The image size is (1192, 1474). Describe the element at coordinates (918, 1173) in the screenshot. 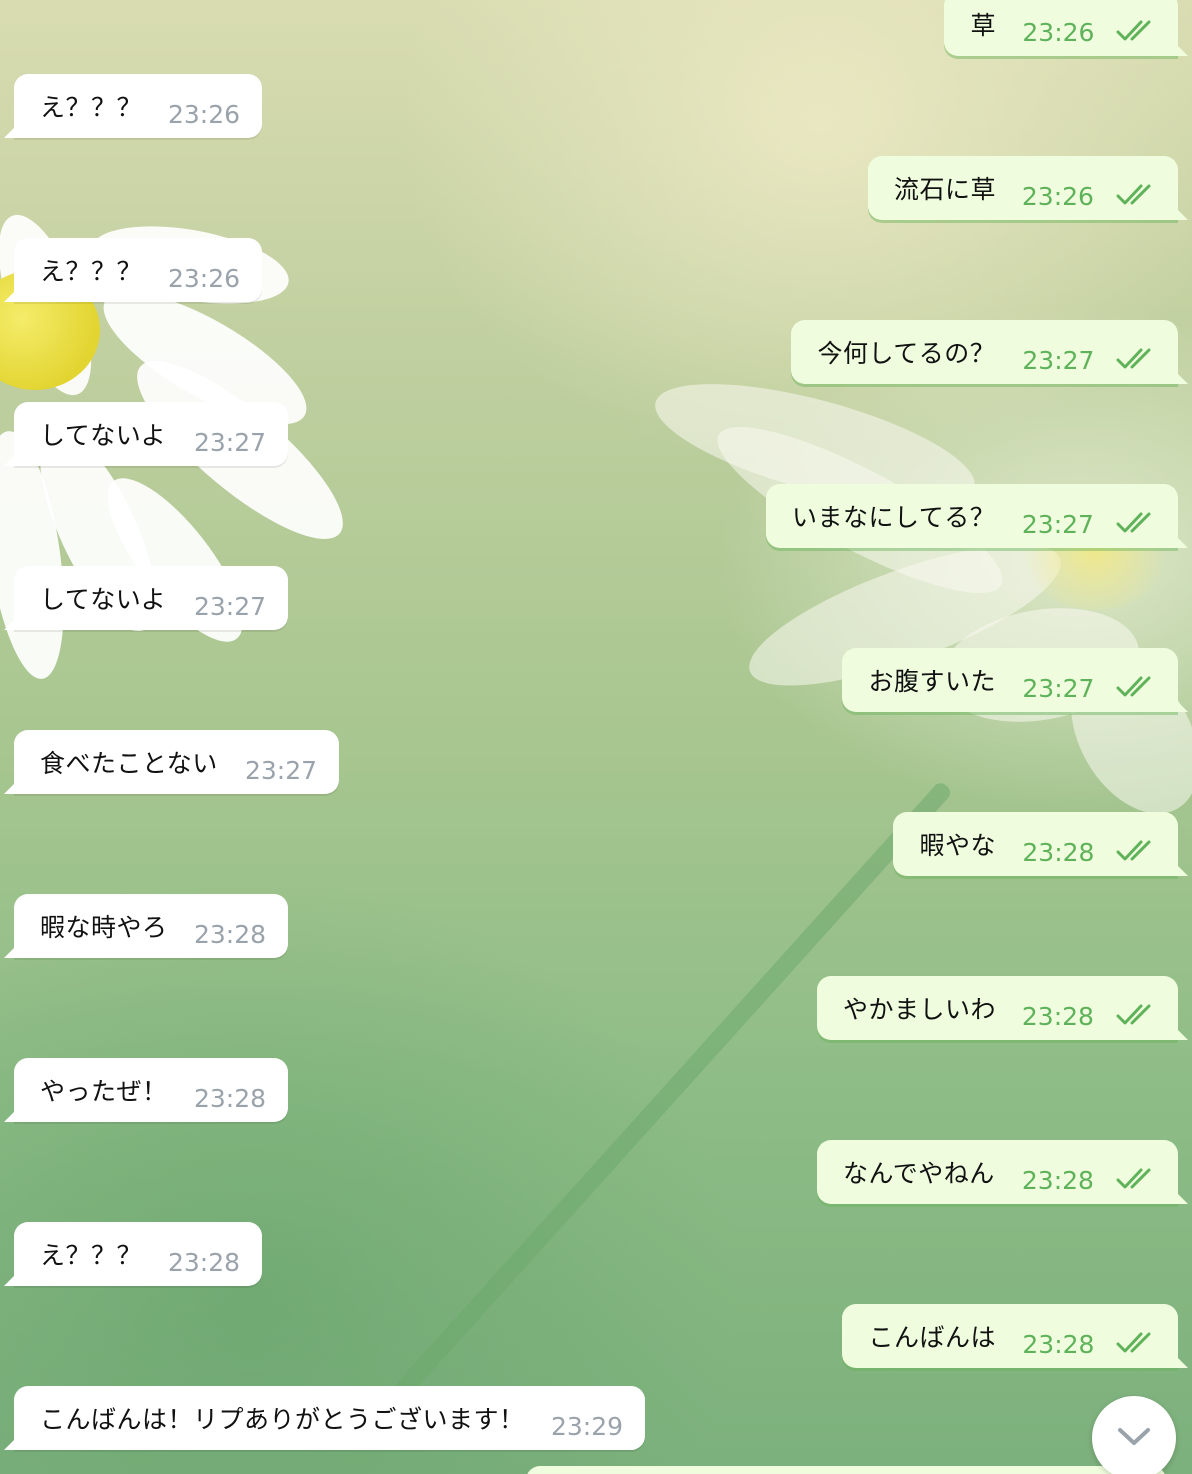

I see `message-text: なんでやねん` at that location.